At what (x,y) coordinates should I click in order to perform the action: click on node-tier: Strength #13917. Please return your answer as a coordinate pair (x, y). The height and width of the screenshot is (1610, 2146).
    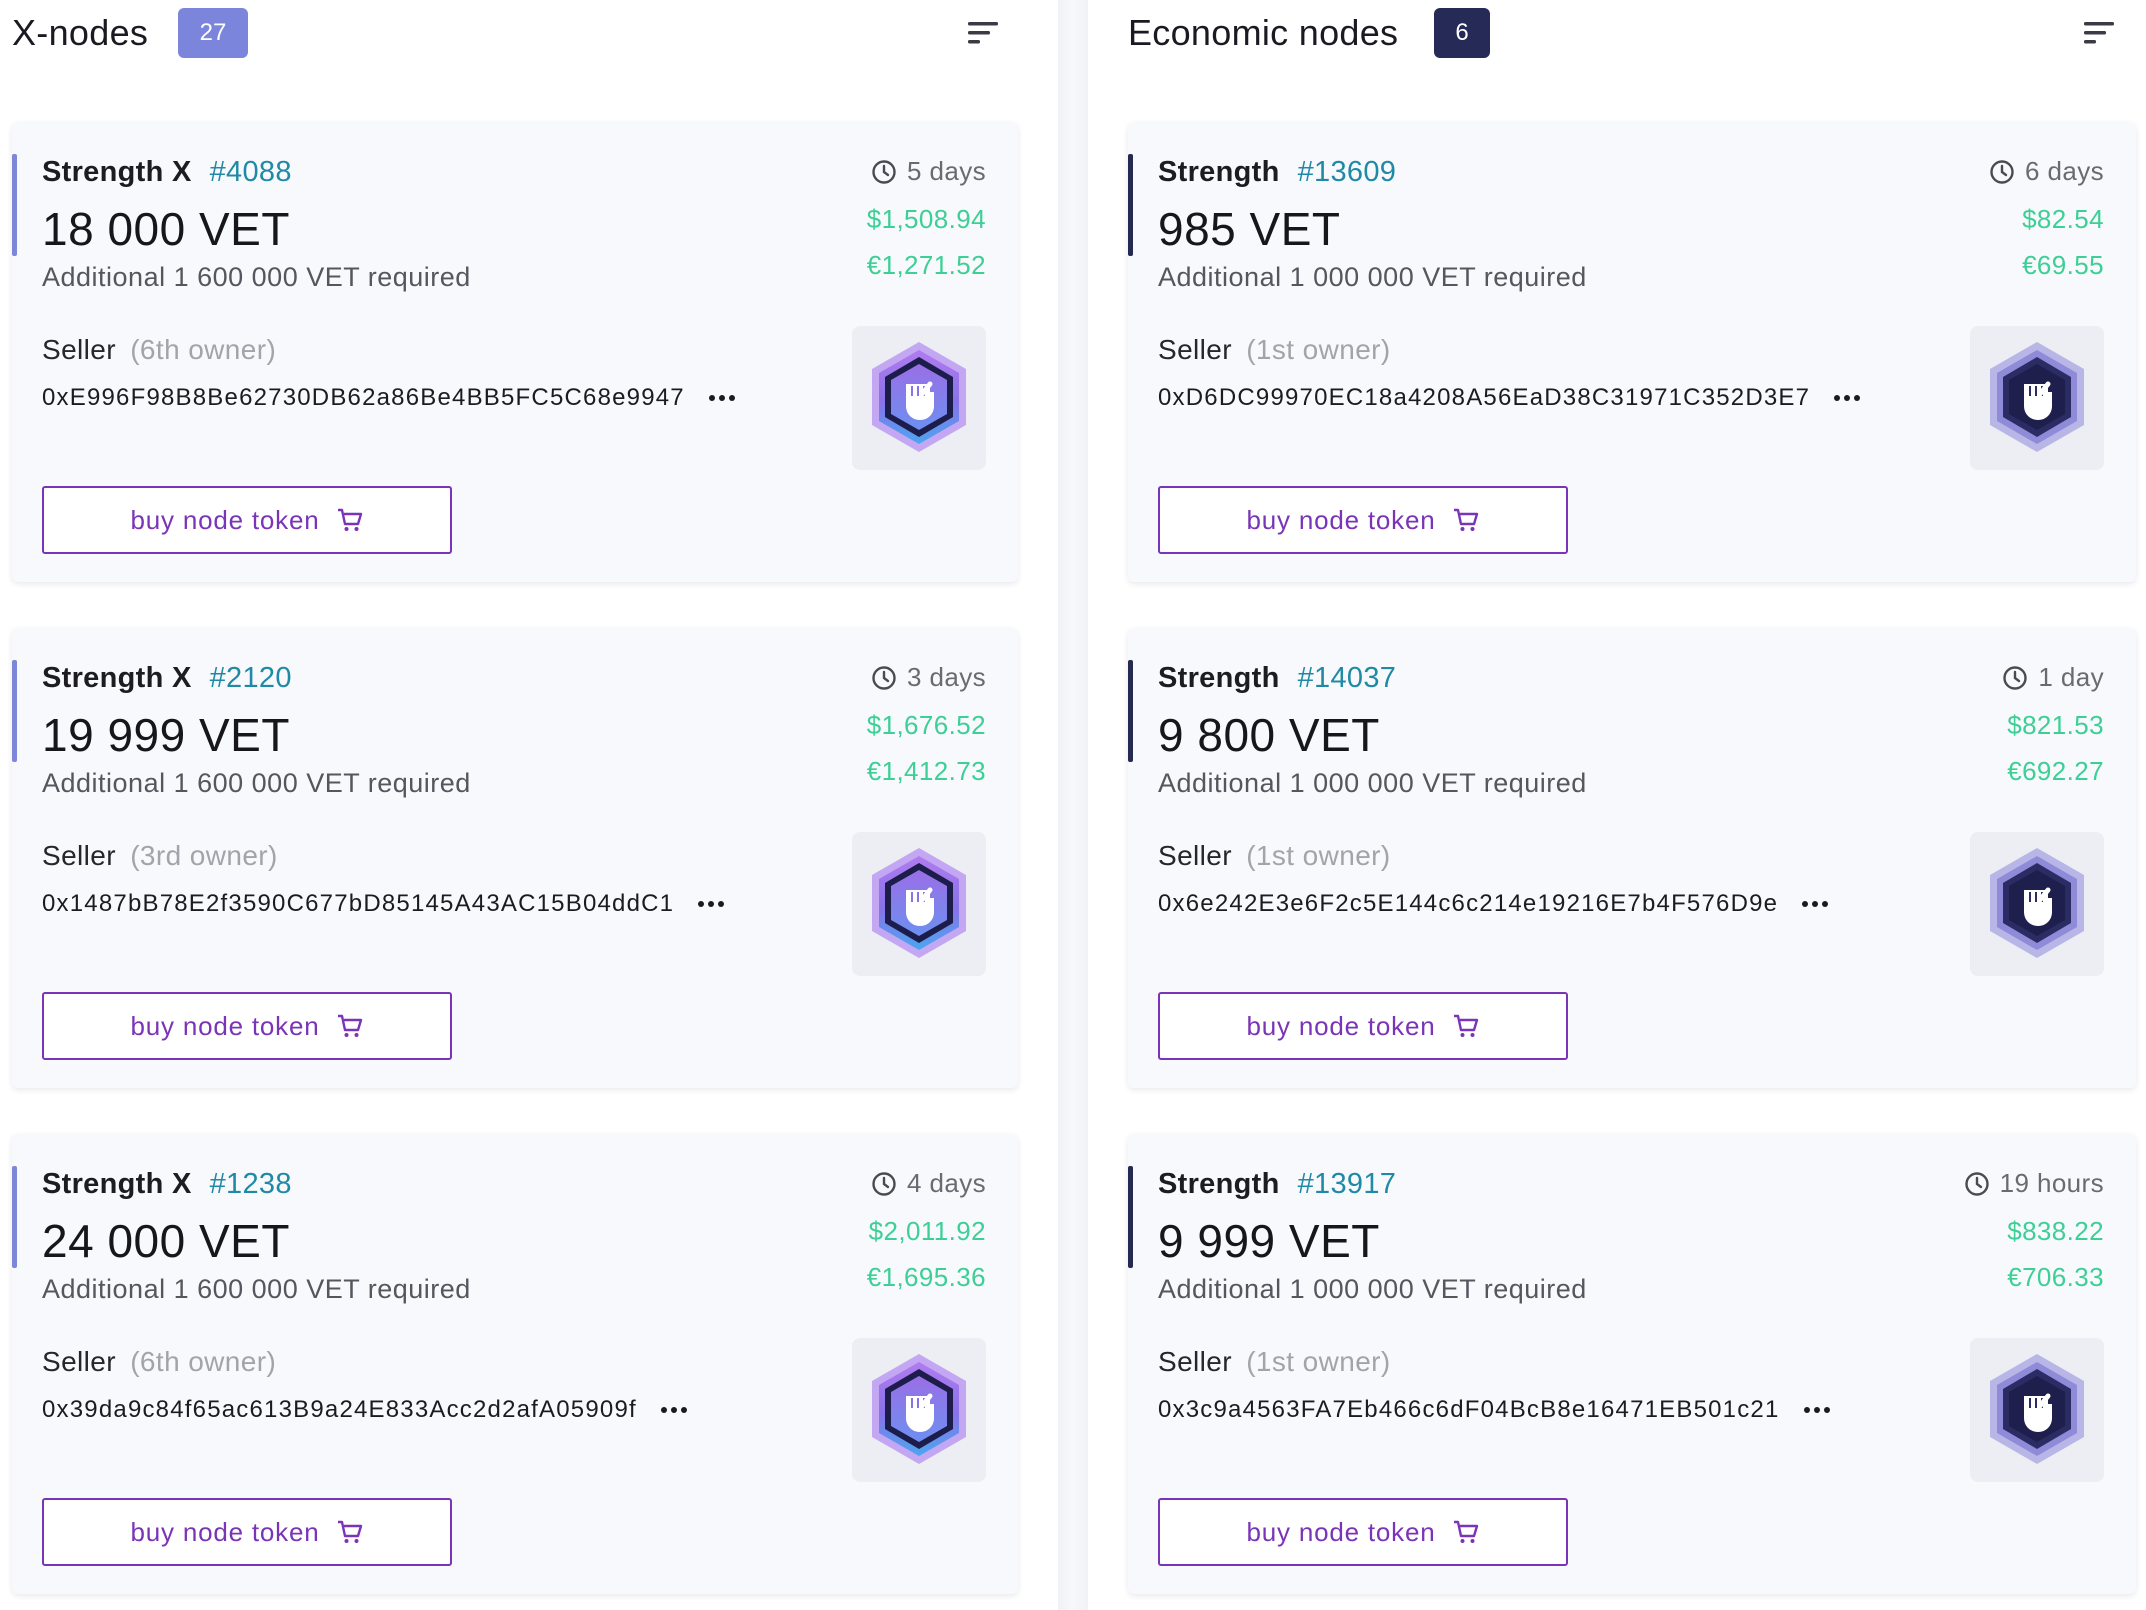
    Looking at the image, I should click on (1277, 1184).